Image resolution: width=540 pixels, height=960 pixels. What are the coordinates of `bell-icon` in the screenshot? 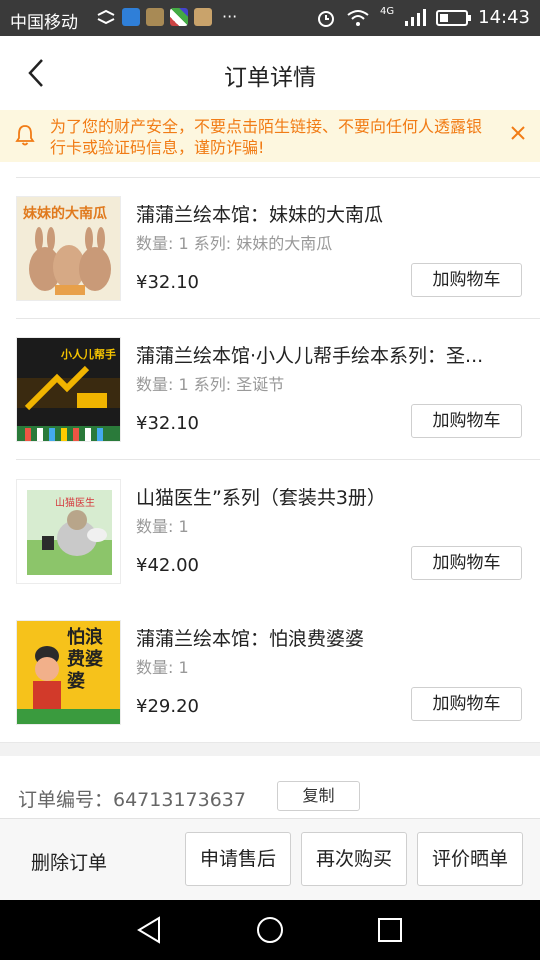 It's located at (25, 135).